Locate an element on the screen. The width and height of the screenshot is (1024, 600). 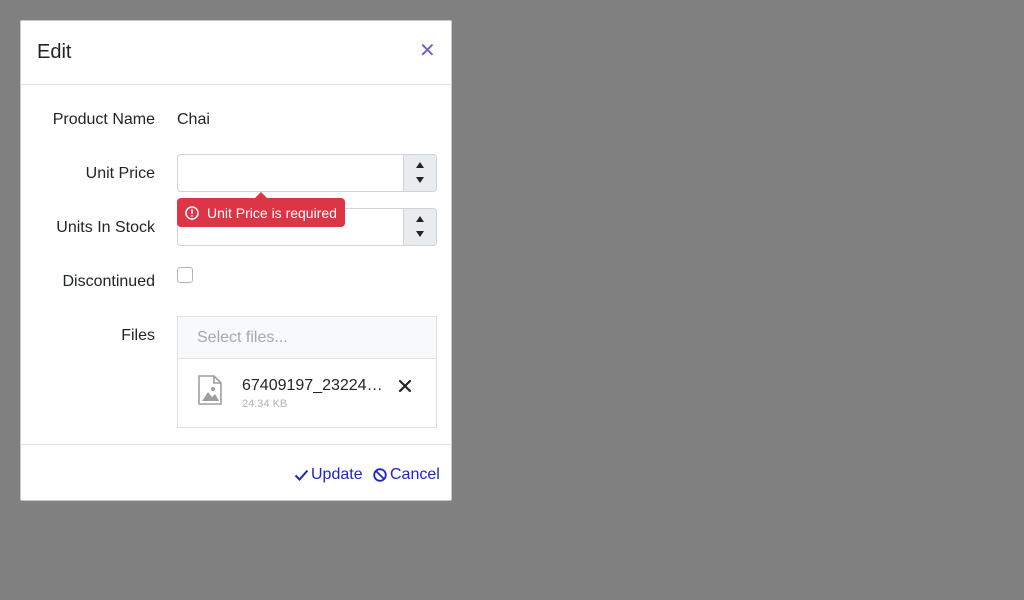
unit-price-input is located at coordinates (291, 173).